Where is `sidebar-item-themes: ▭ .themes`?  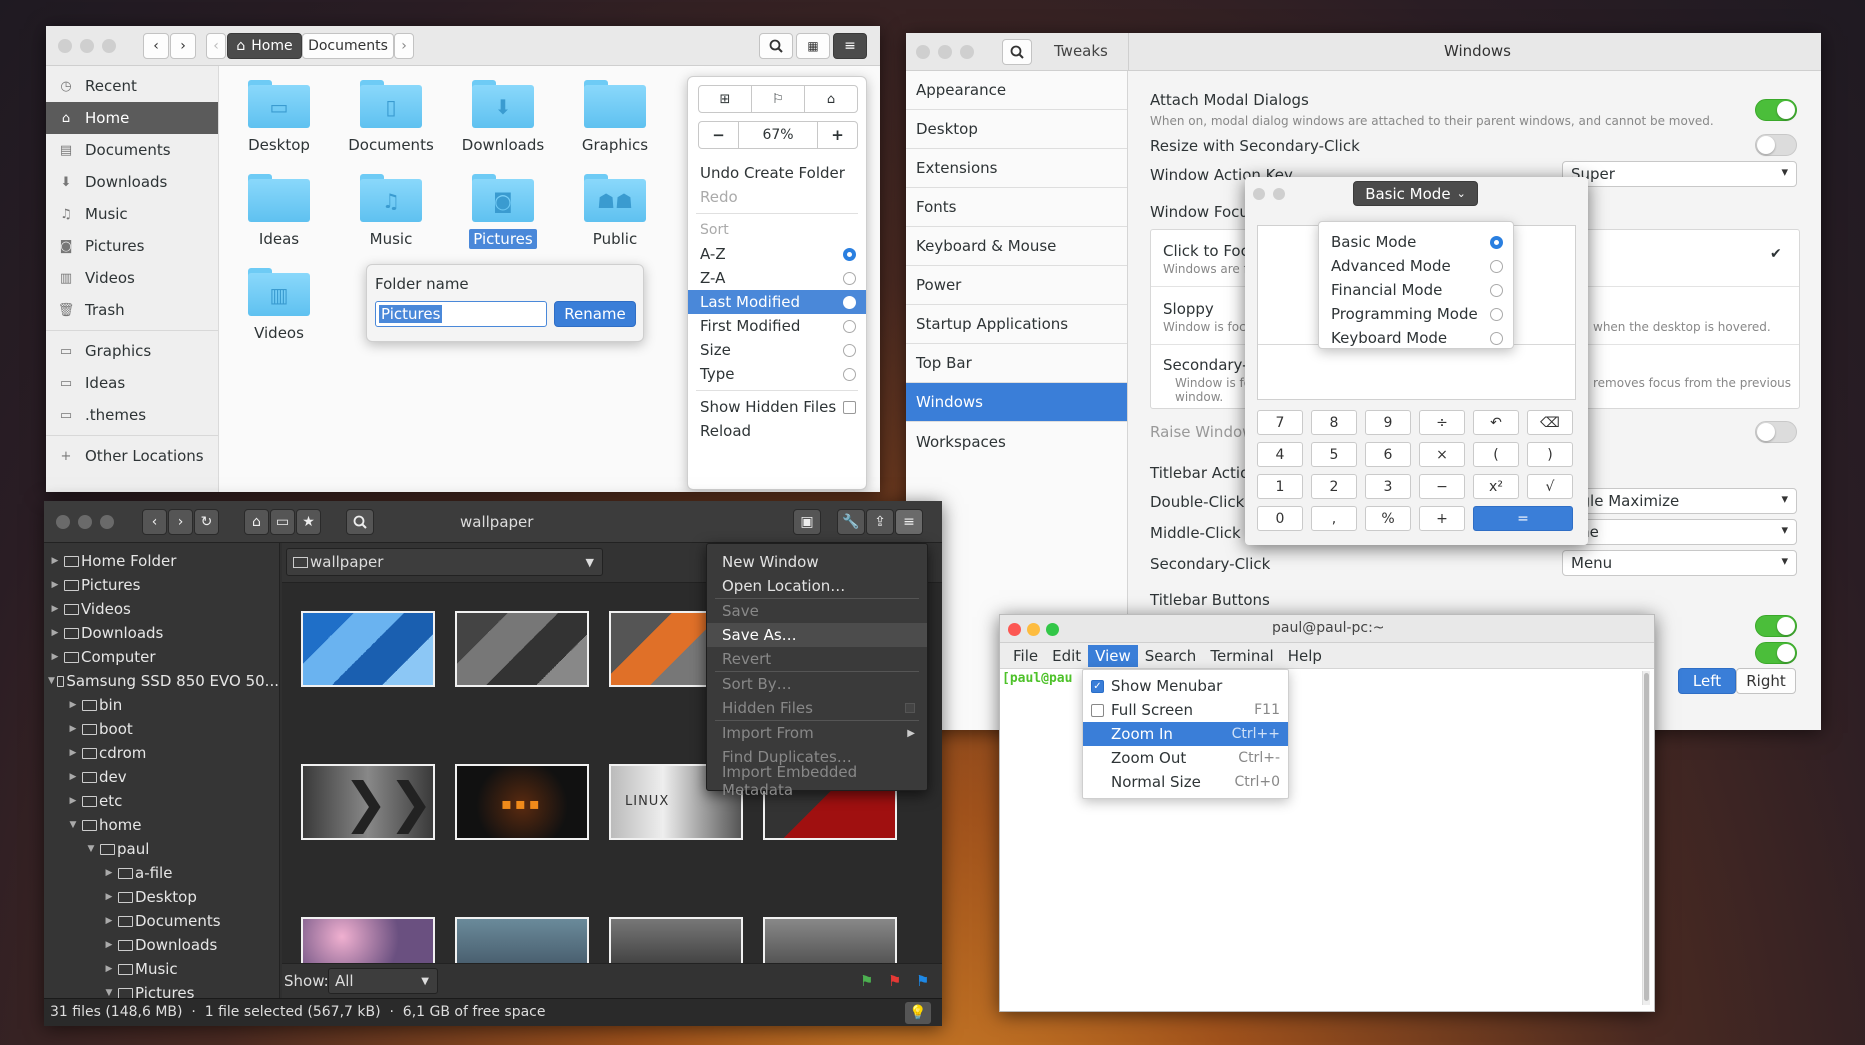 sidebar-item-themes: ▭ .themes is located at coordinates (132, 415).